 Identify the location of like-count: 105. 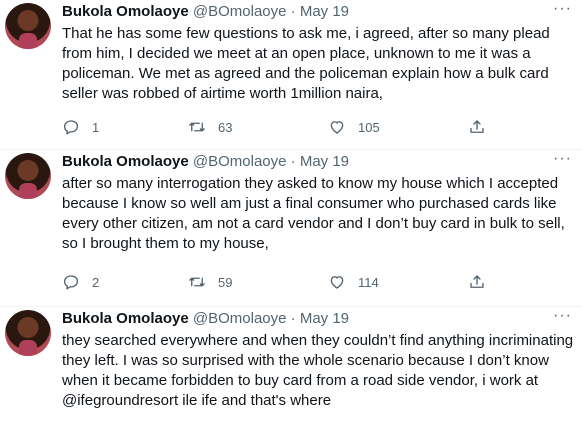
(369, 127).